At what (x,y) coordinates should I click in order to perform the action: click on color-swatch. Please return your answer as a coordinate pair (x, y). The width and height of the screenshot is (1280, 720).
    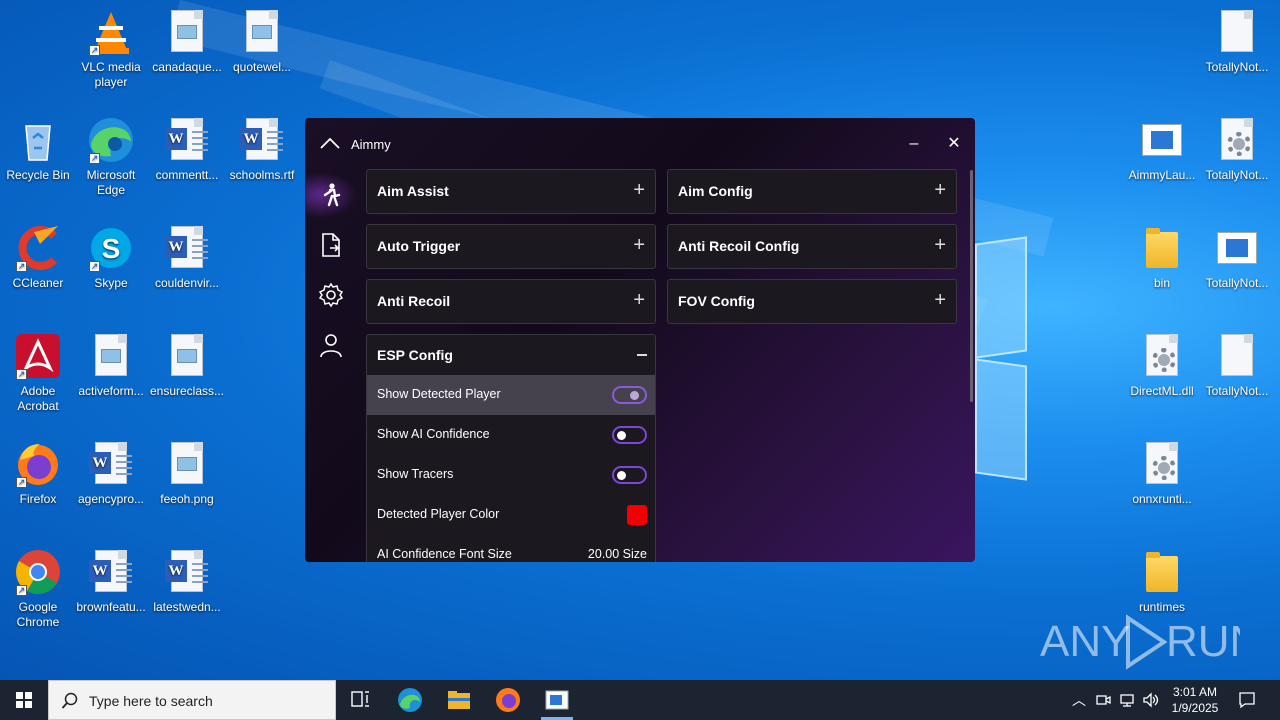
    Looking at the image, I should click on (637, 515).